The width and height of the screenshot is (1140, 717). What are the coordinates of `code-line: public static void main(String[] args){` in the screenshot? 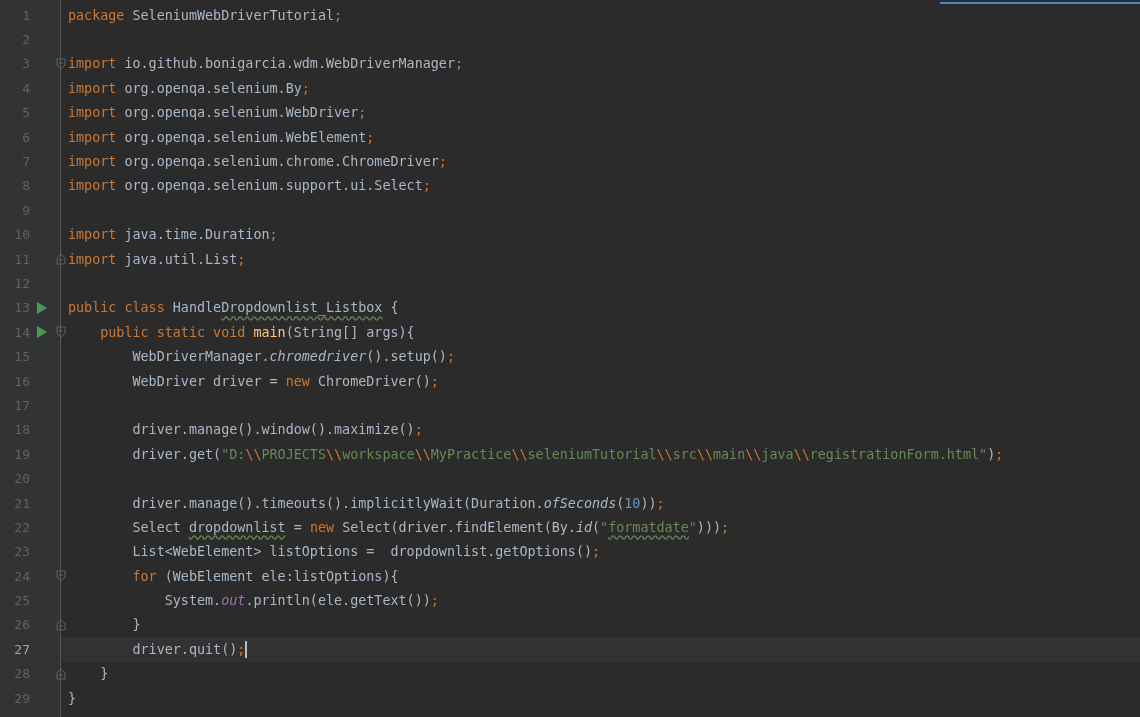 It's located at (257, 332).